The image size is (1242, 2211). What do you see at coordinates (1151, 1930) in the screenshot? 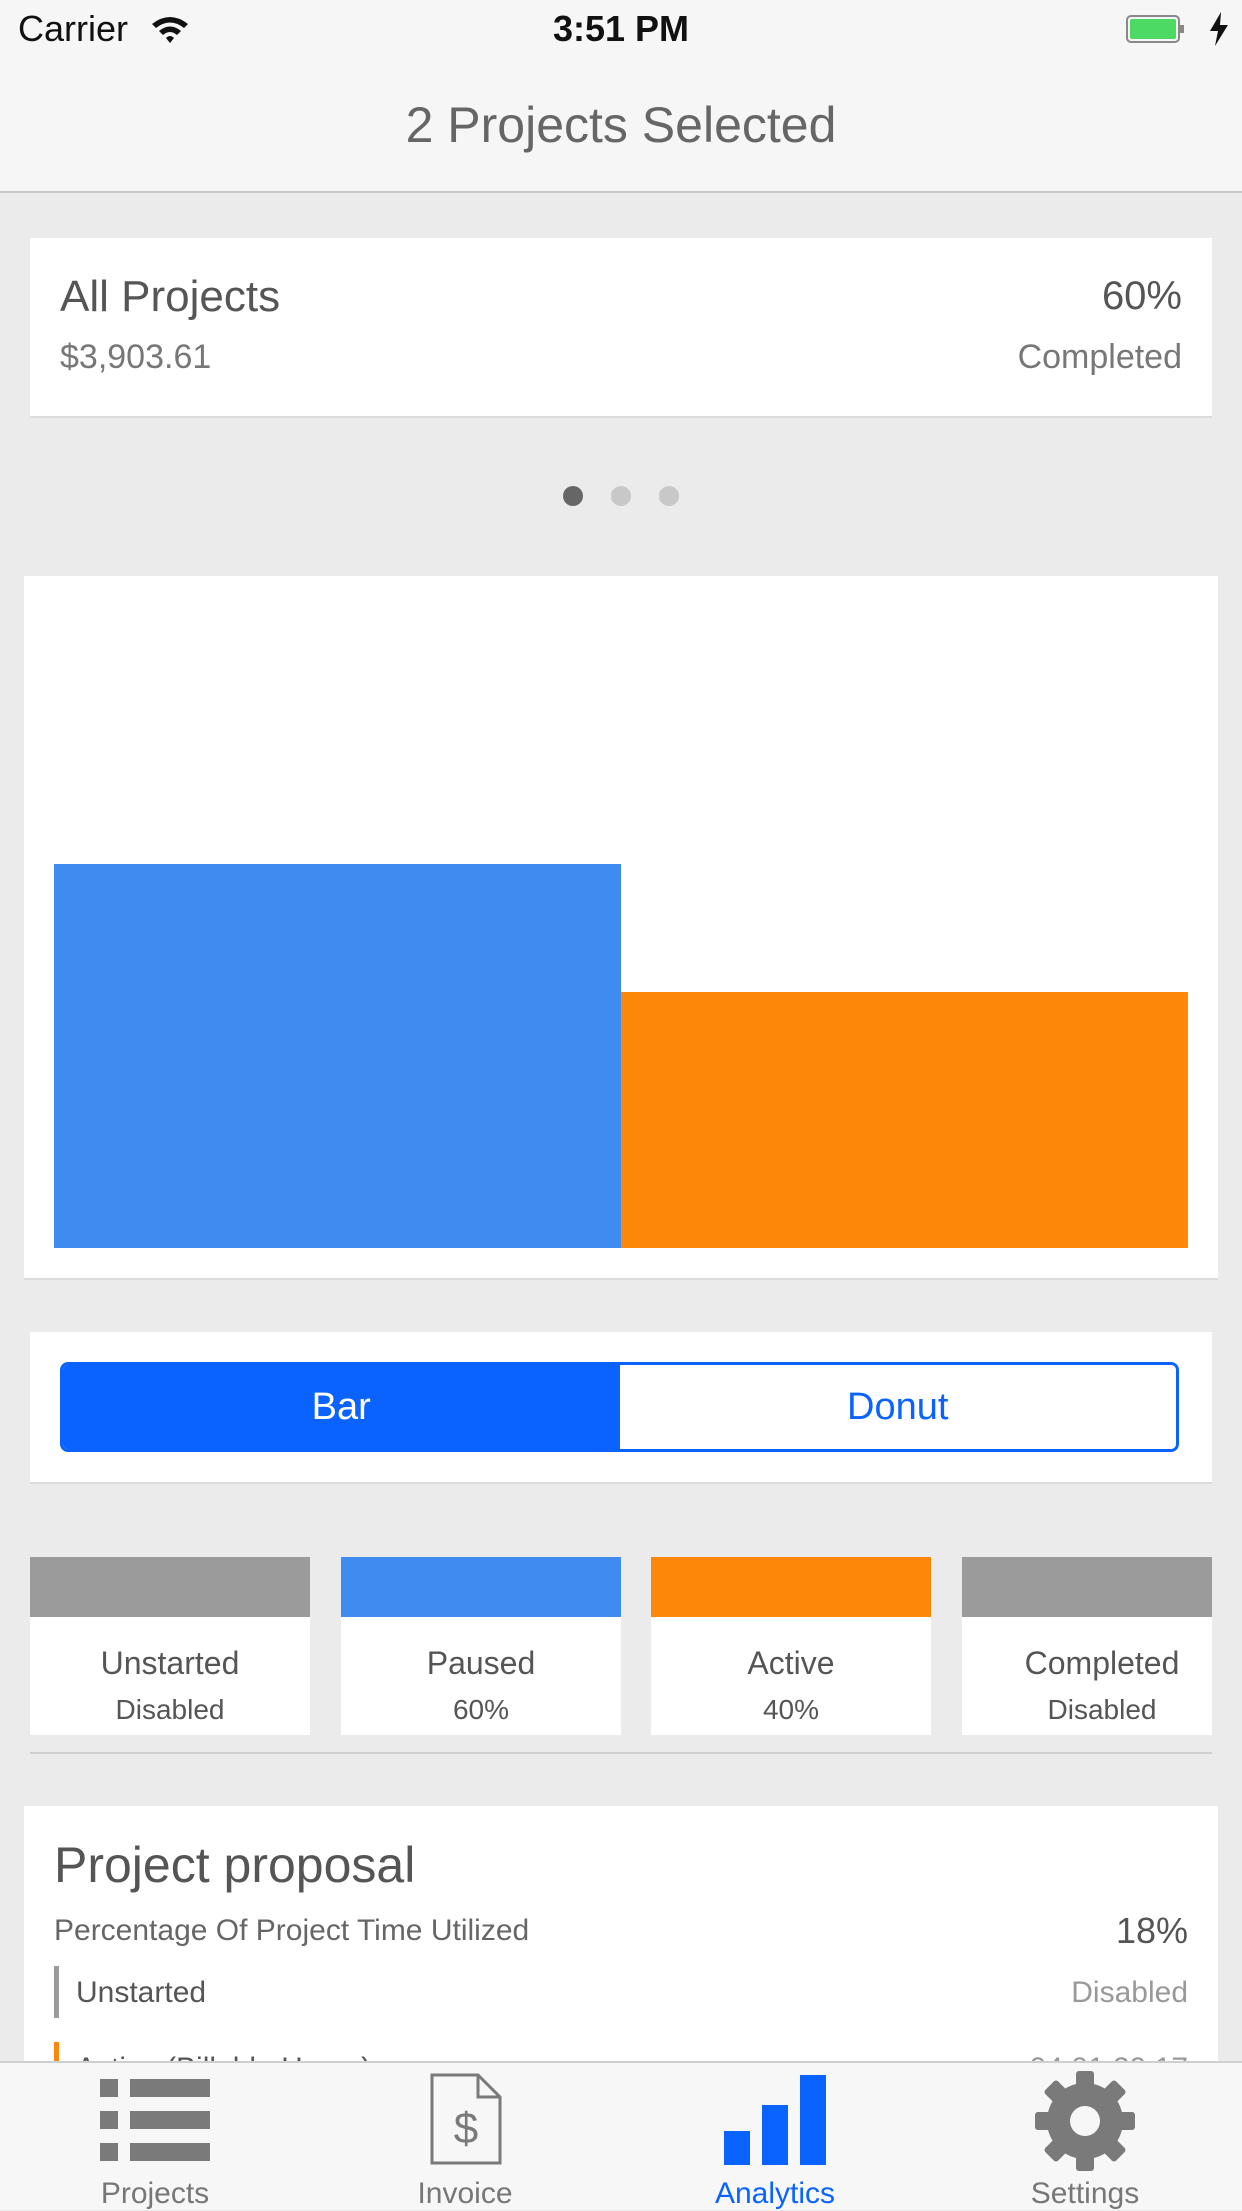
I see `metric-value: 18%` at bounding box center [1151, 1930].